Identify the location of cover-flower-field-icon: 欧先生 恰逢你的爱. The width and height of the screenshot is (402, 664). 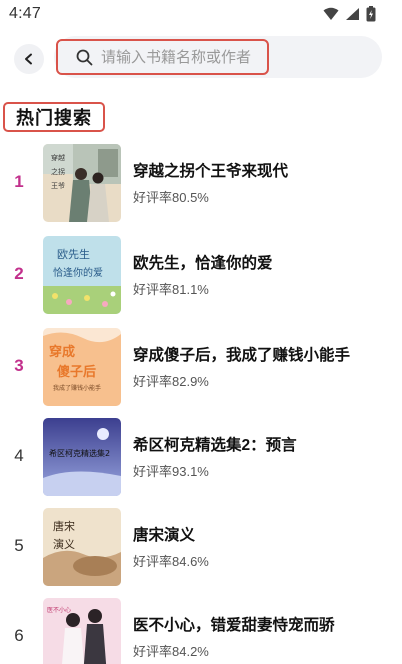
(82, 275).